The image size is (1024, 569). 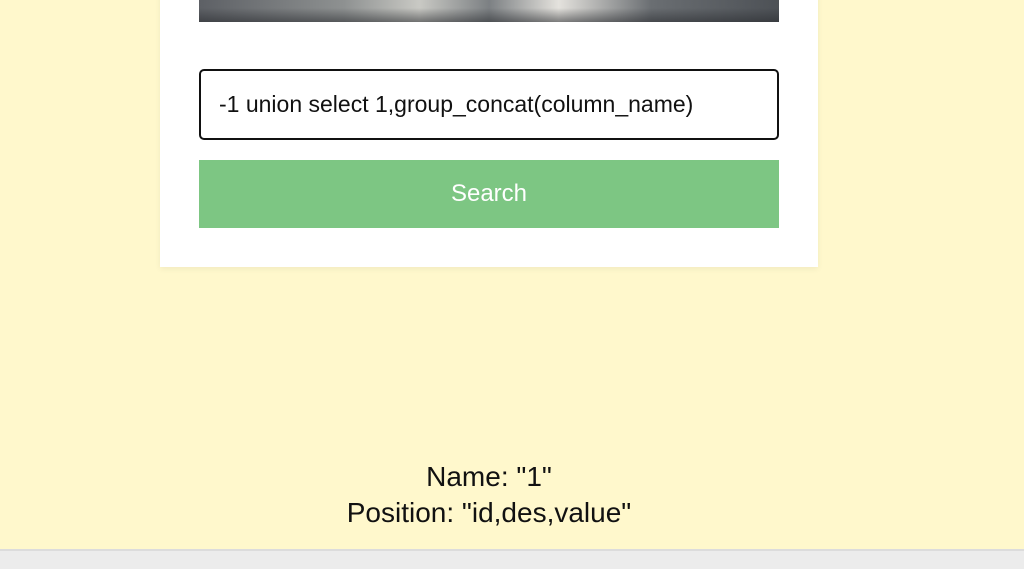 I want to click on result-name-label: Name:, so click(x=471, y=476).